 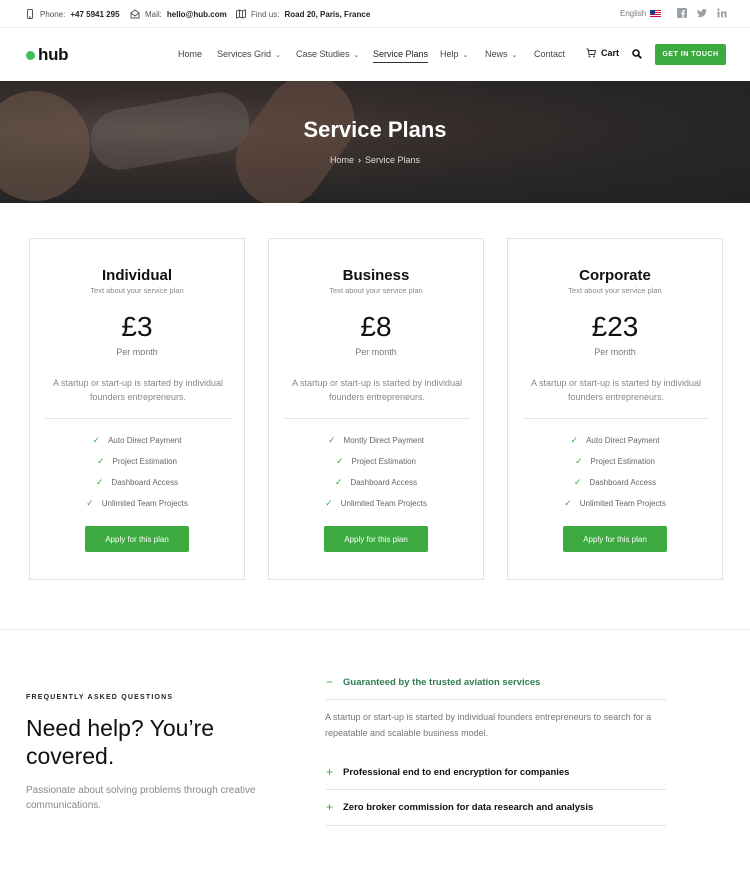 I want to click on nav-item-home: Home, so click(x=190, y=54).